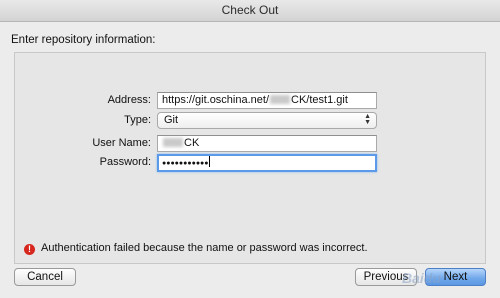 This screenshot has width=500, height=298. What do you see at coordinates (267, 163) in the screenshot?
I see `password-input: ●●●●●●●●●●●` at bounding box center [267, 163].